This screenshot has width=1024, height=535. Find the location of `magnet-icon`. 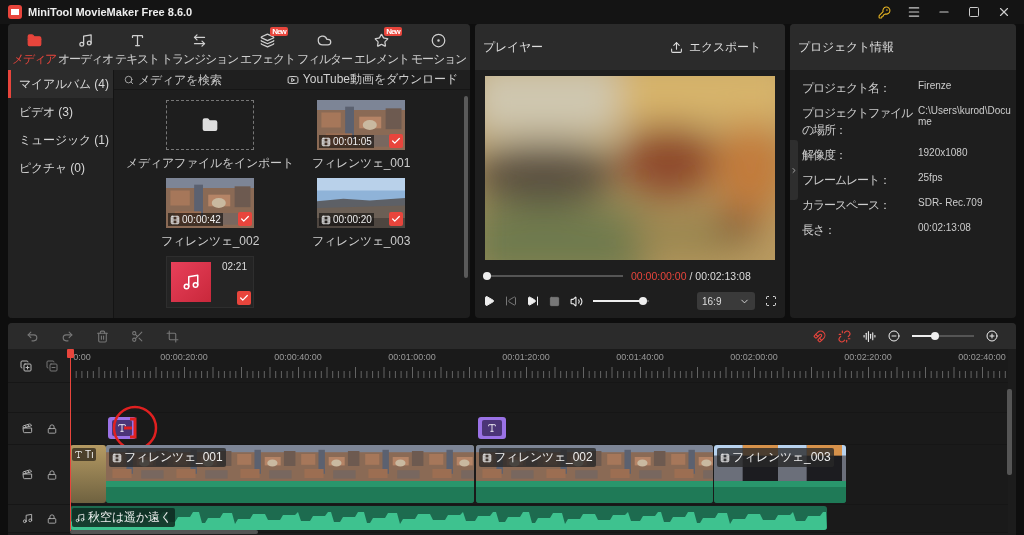

magnet-icon is located at coordinates (819, 336).